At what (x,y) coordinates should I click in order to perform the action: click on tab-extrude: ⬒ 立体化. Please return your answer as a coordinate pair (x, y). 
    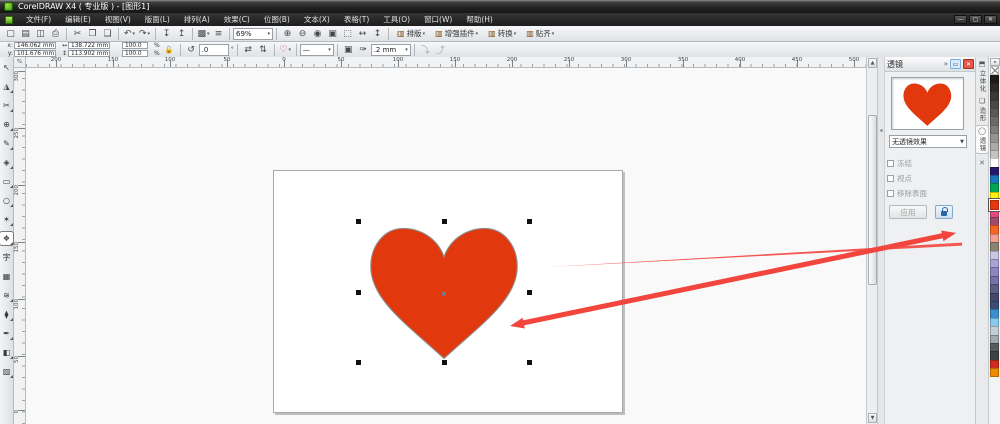
    Looking at the image, I should click on (982, 76).